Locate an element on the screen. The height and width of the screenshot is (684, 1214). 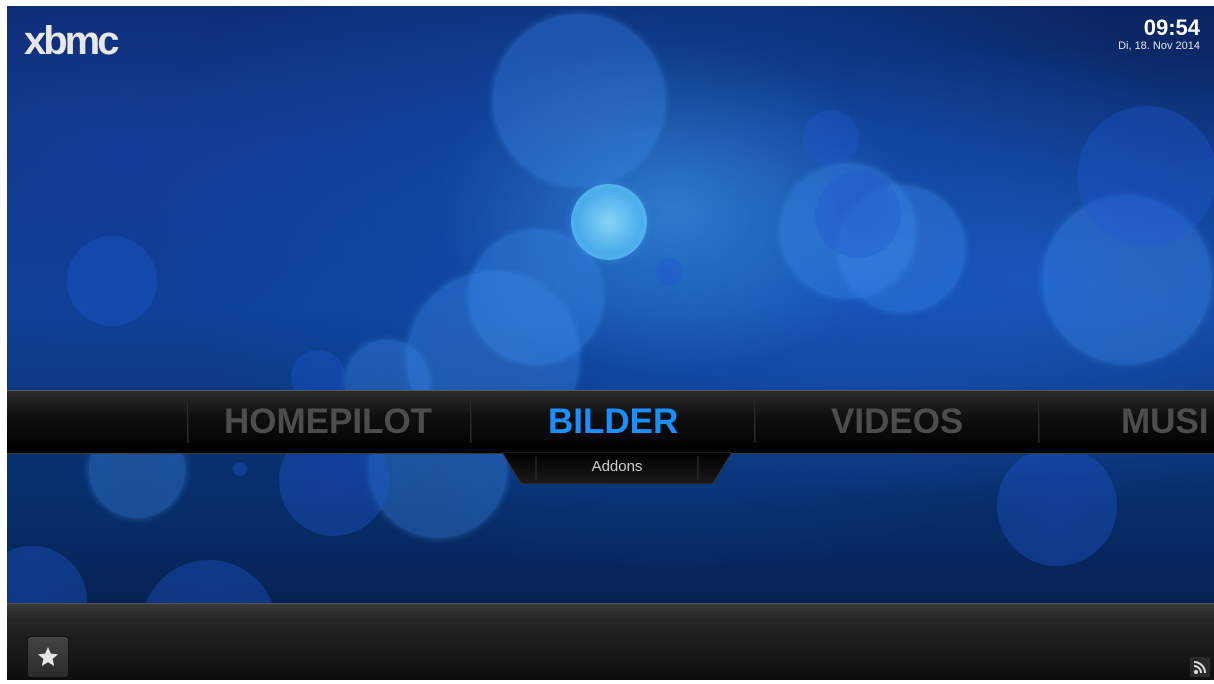
menu-item-bilder: BILDER is located at coordinates (613, 422).